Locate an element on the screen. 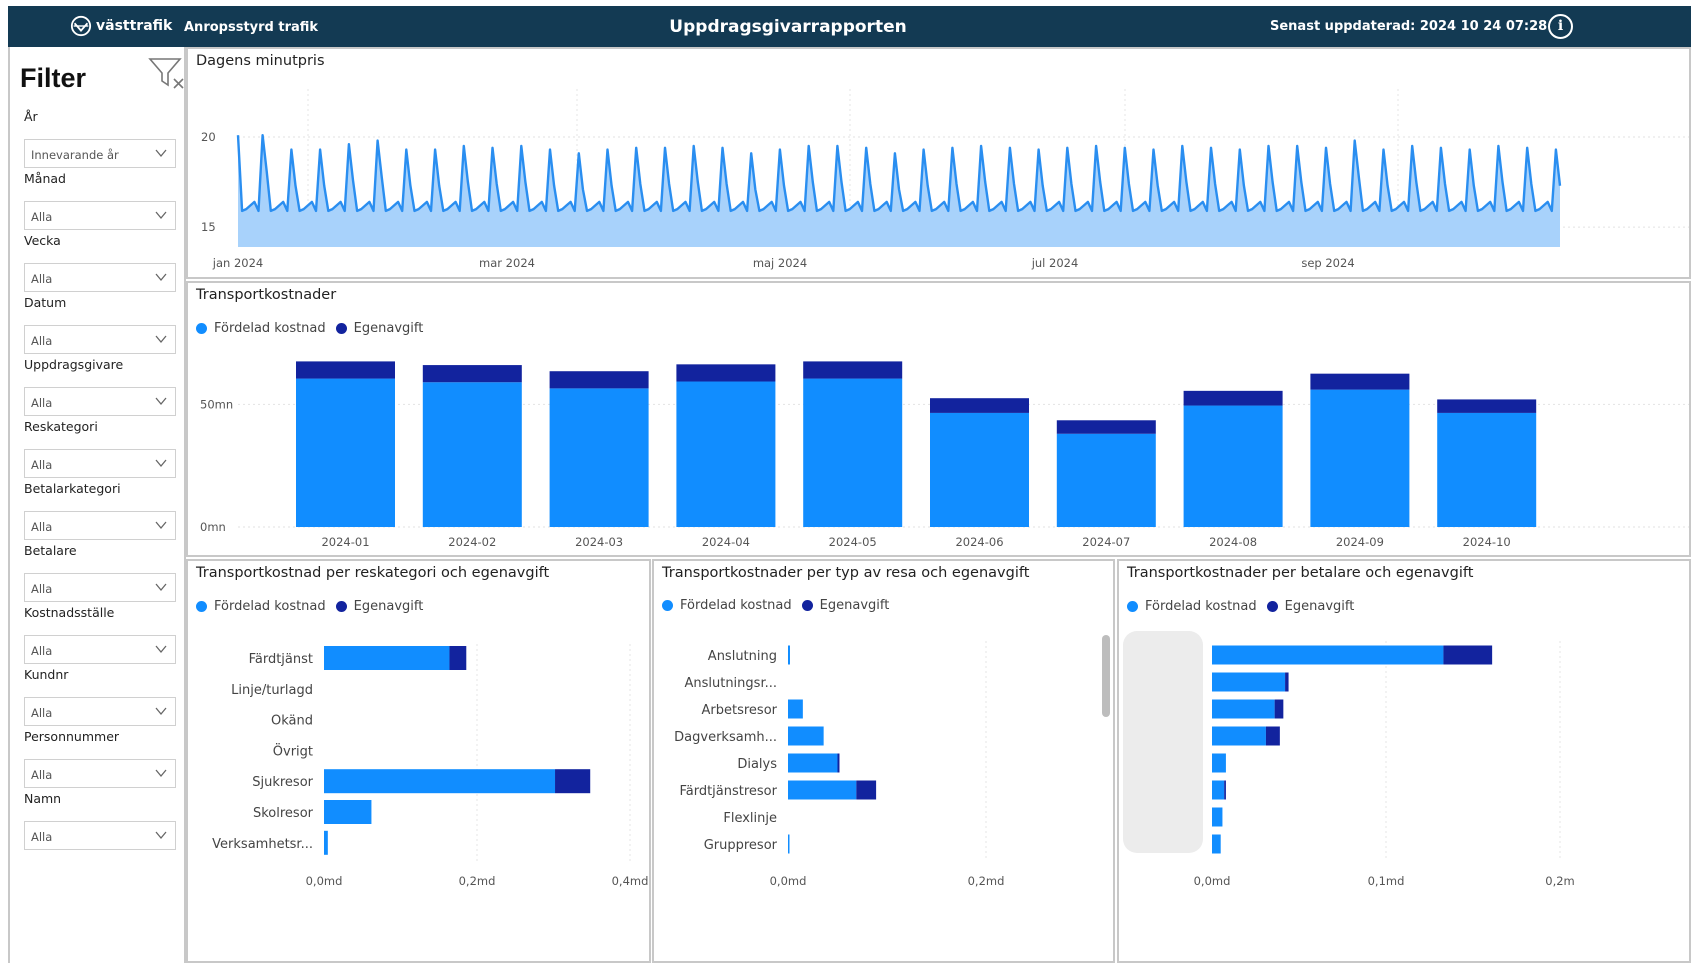 This screenshot has height=963, width=1691. vasttrafik-logo-icon is located at coordinates (81, 26).